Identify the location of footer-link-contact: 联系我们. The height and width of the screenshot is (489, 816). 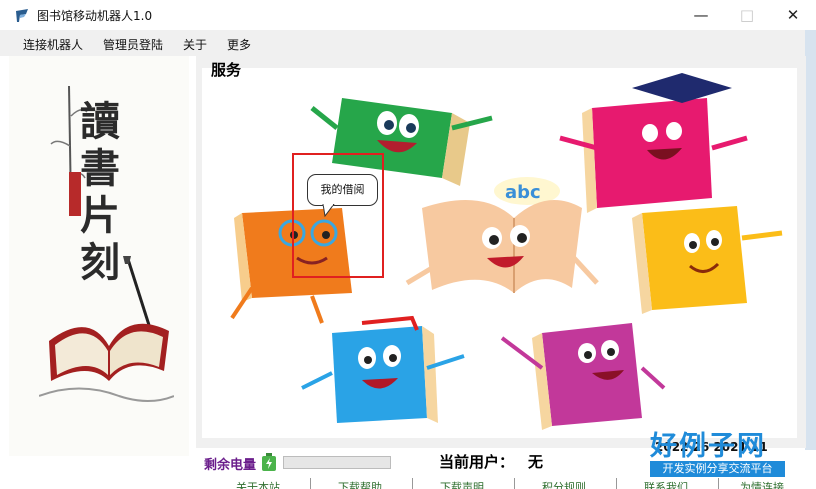
(666, 484).